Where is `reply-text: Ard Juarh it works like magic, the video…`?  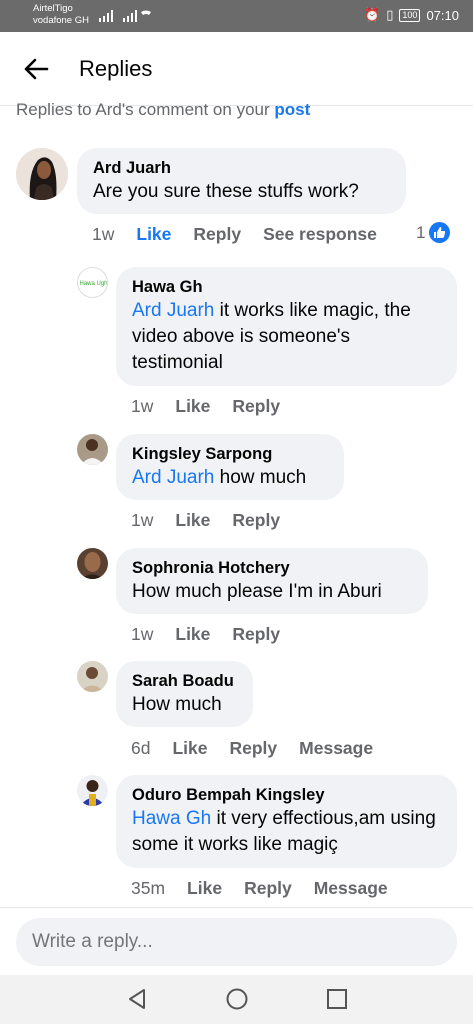
reply-text: Ard Juarh it works like magic, the video… is located at coordinates (287, 337).